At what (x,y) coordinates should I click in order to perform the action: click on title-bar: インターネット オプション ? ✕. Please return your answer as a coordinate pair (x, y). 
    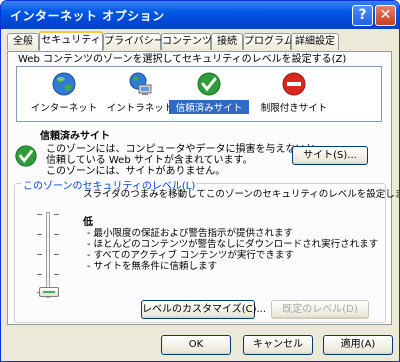
    Looking at the image, I should click on (200, 15).